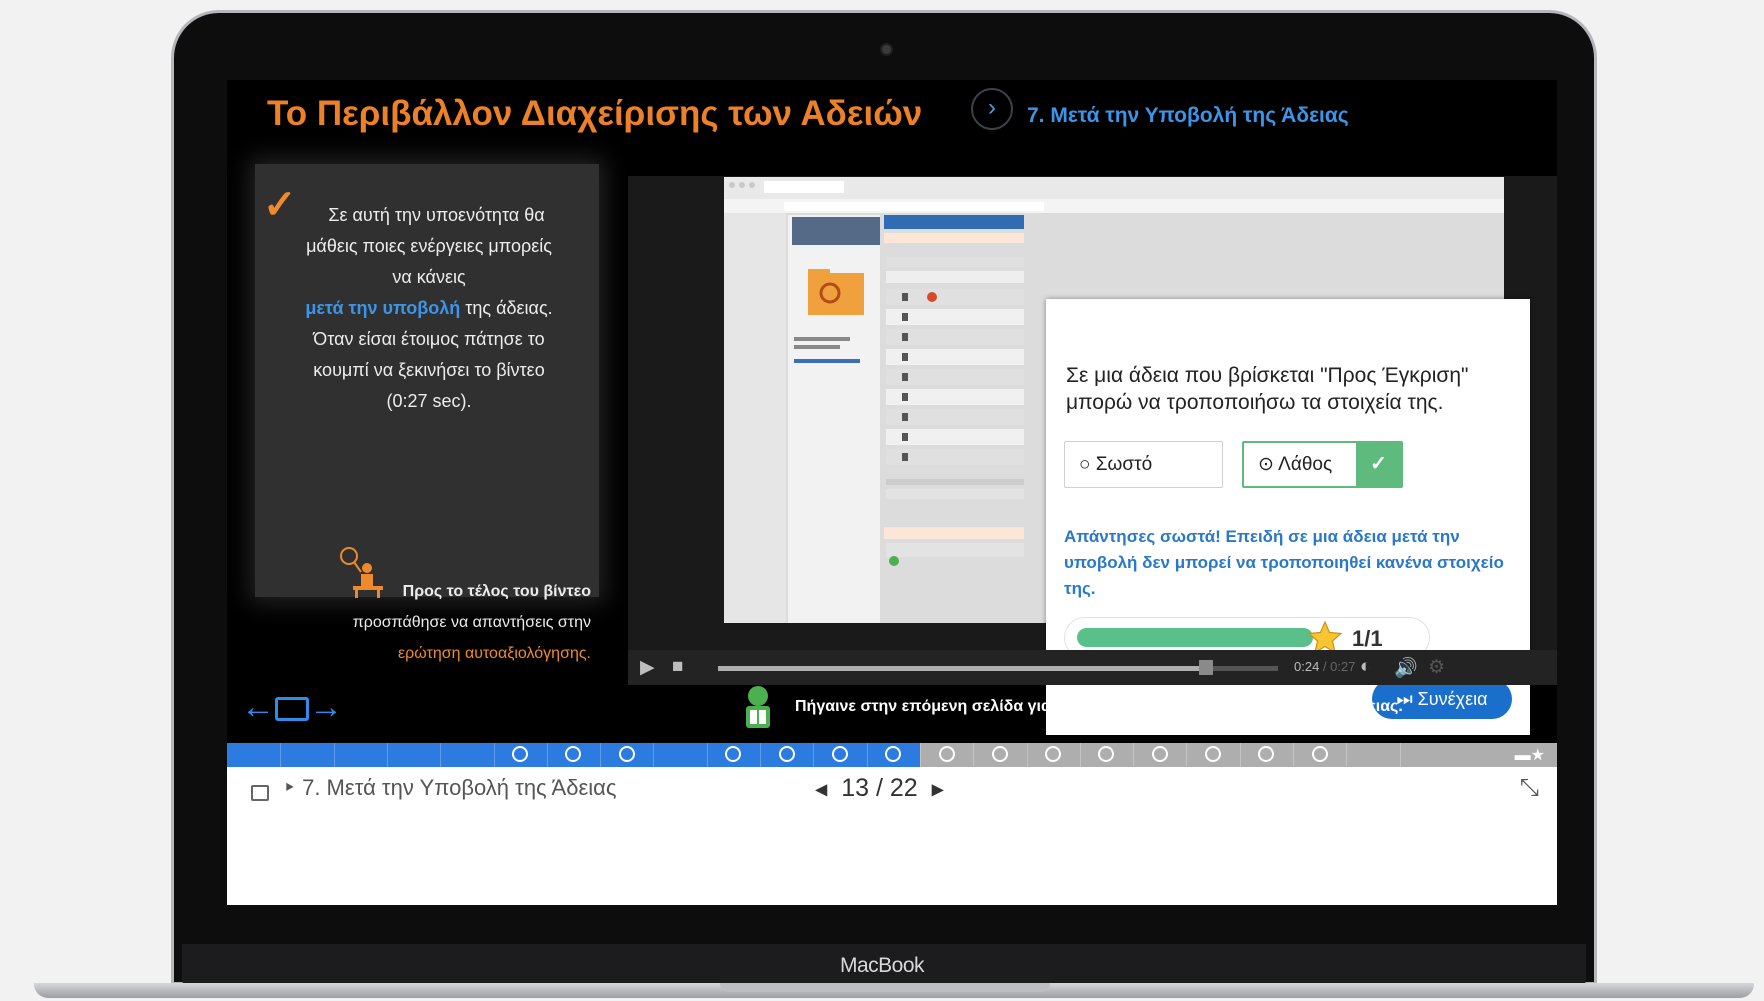  What do you see at coordinates (882, 965) in the screenshot?
I see `brand-label: MacBook` at bounding box center [882, 965].